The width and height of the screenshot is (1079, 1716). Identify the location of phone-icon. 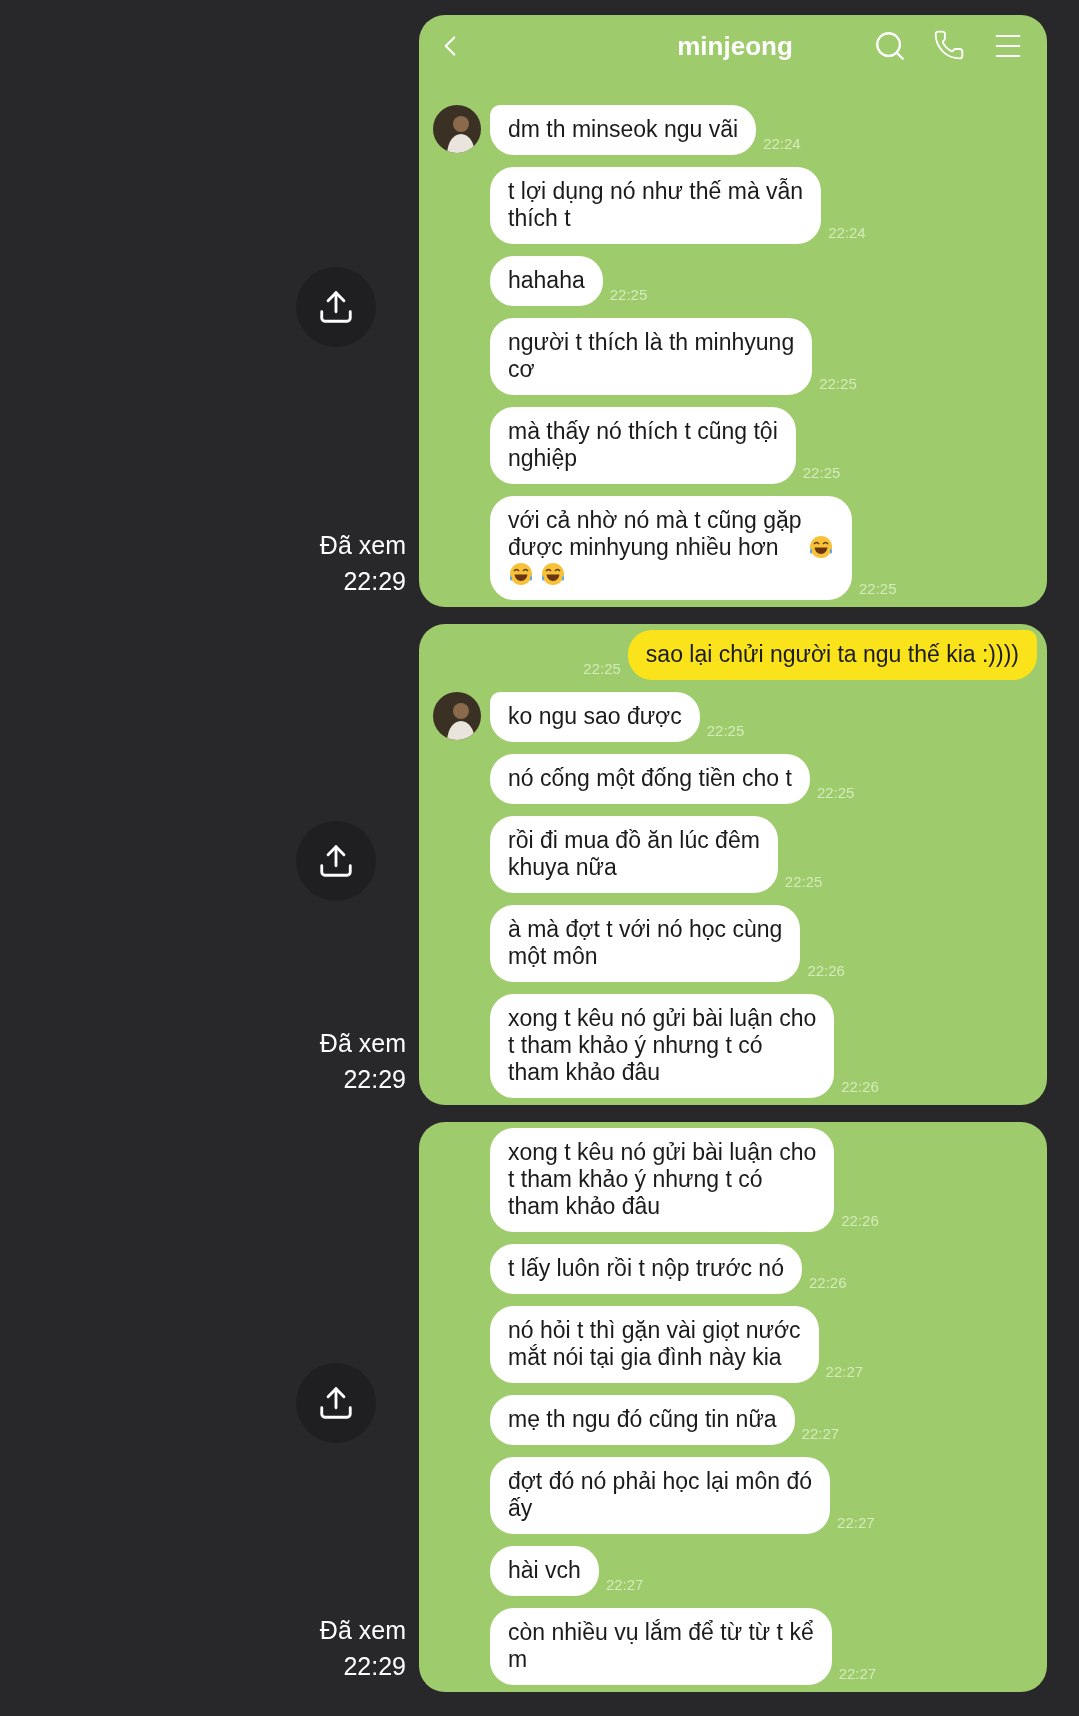
(949, 45).